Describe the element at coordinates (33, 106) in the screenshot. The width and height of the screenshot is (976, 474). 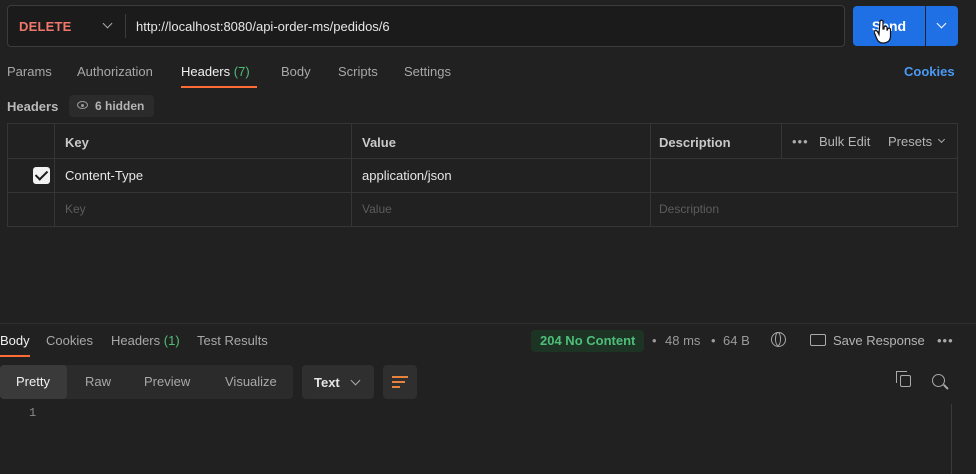
I see `headers-section-title: Headers` at that location.